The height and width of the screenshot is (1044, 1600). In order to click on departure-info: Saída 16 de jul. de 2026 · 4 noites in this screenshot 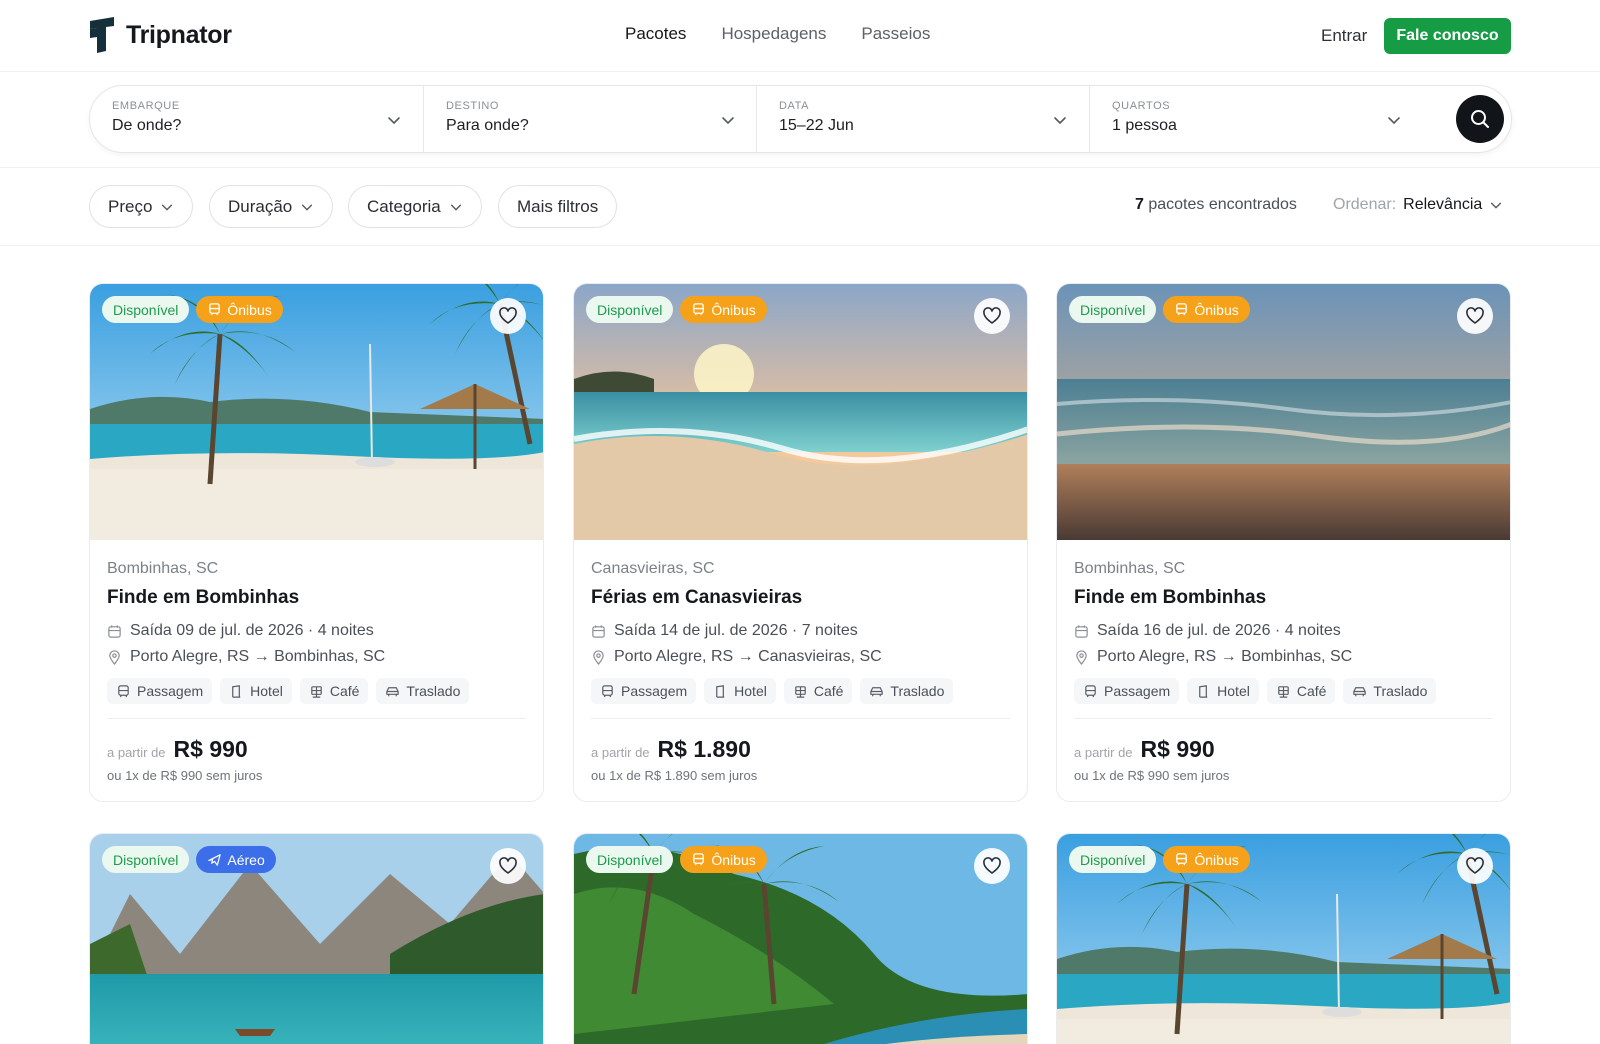, I will do `click(1283, 631)`.